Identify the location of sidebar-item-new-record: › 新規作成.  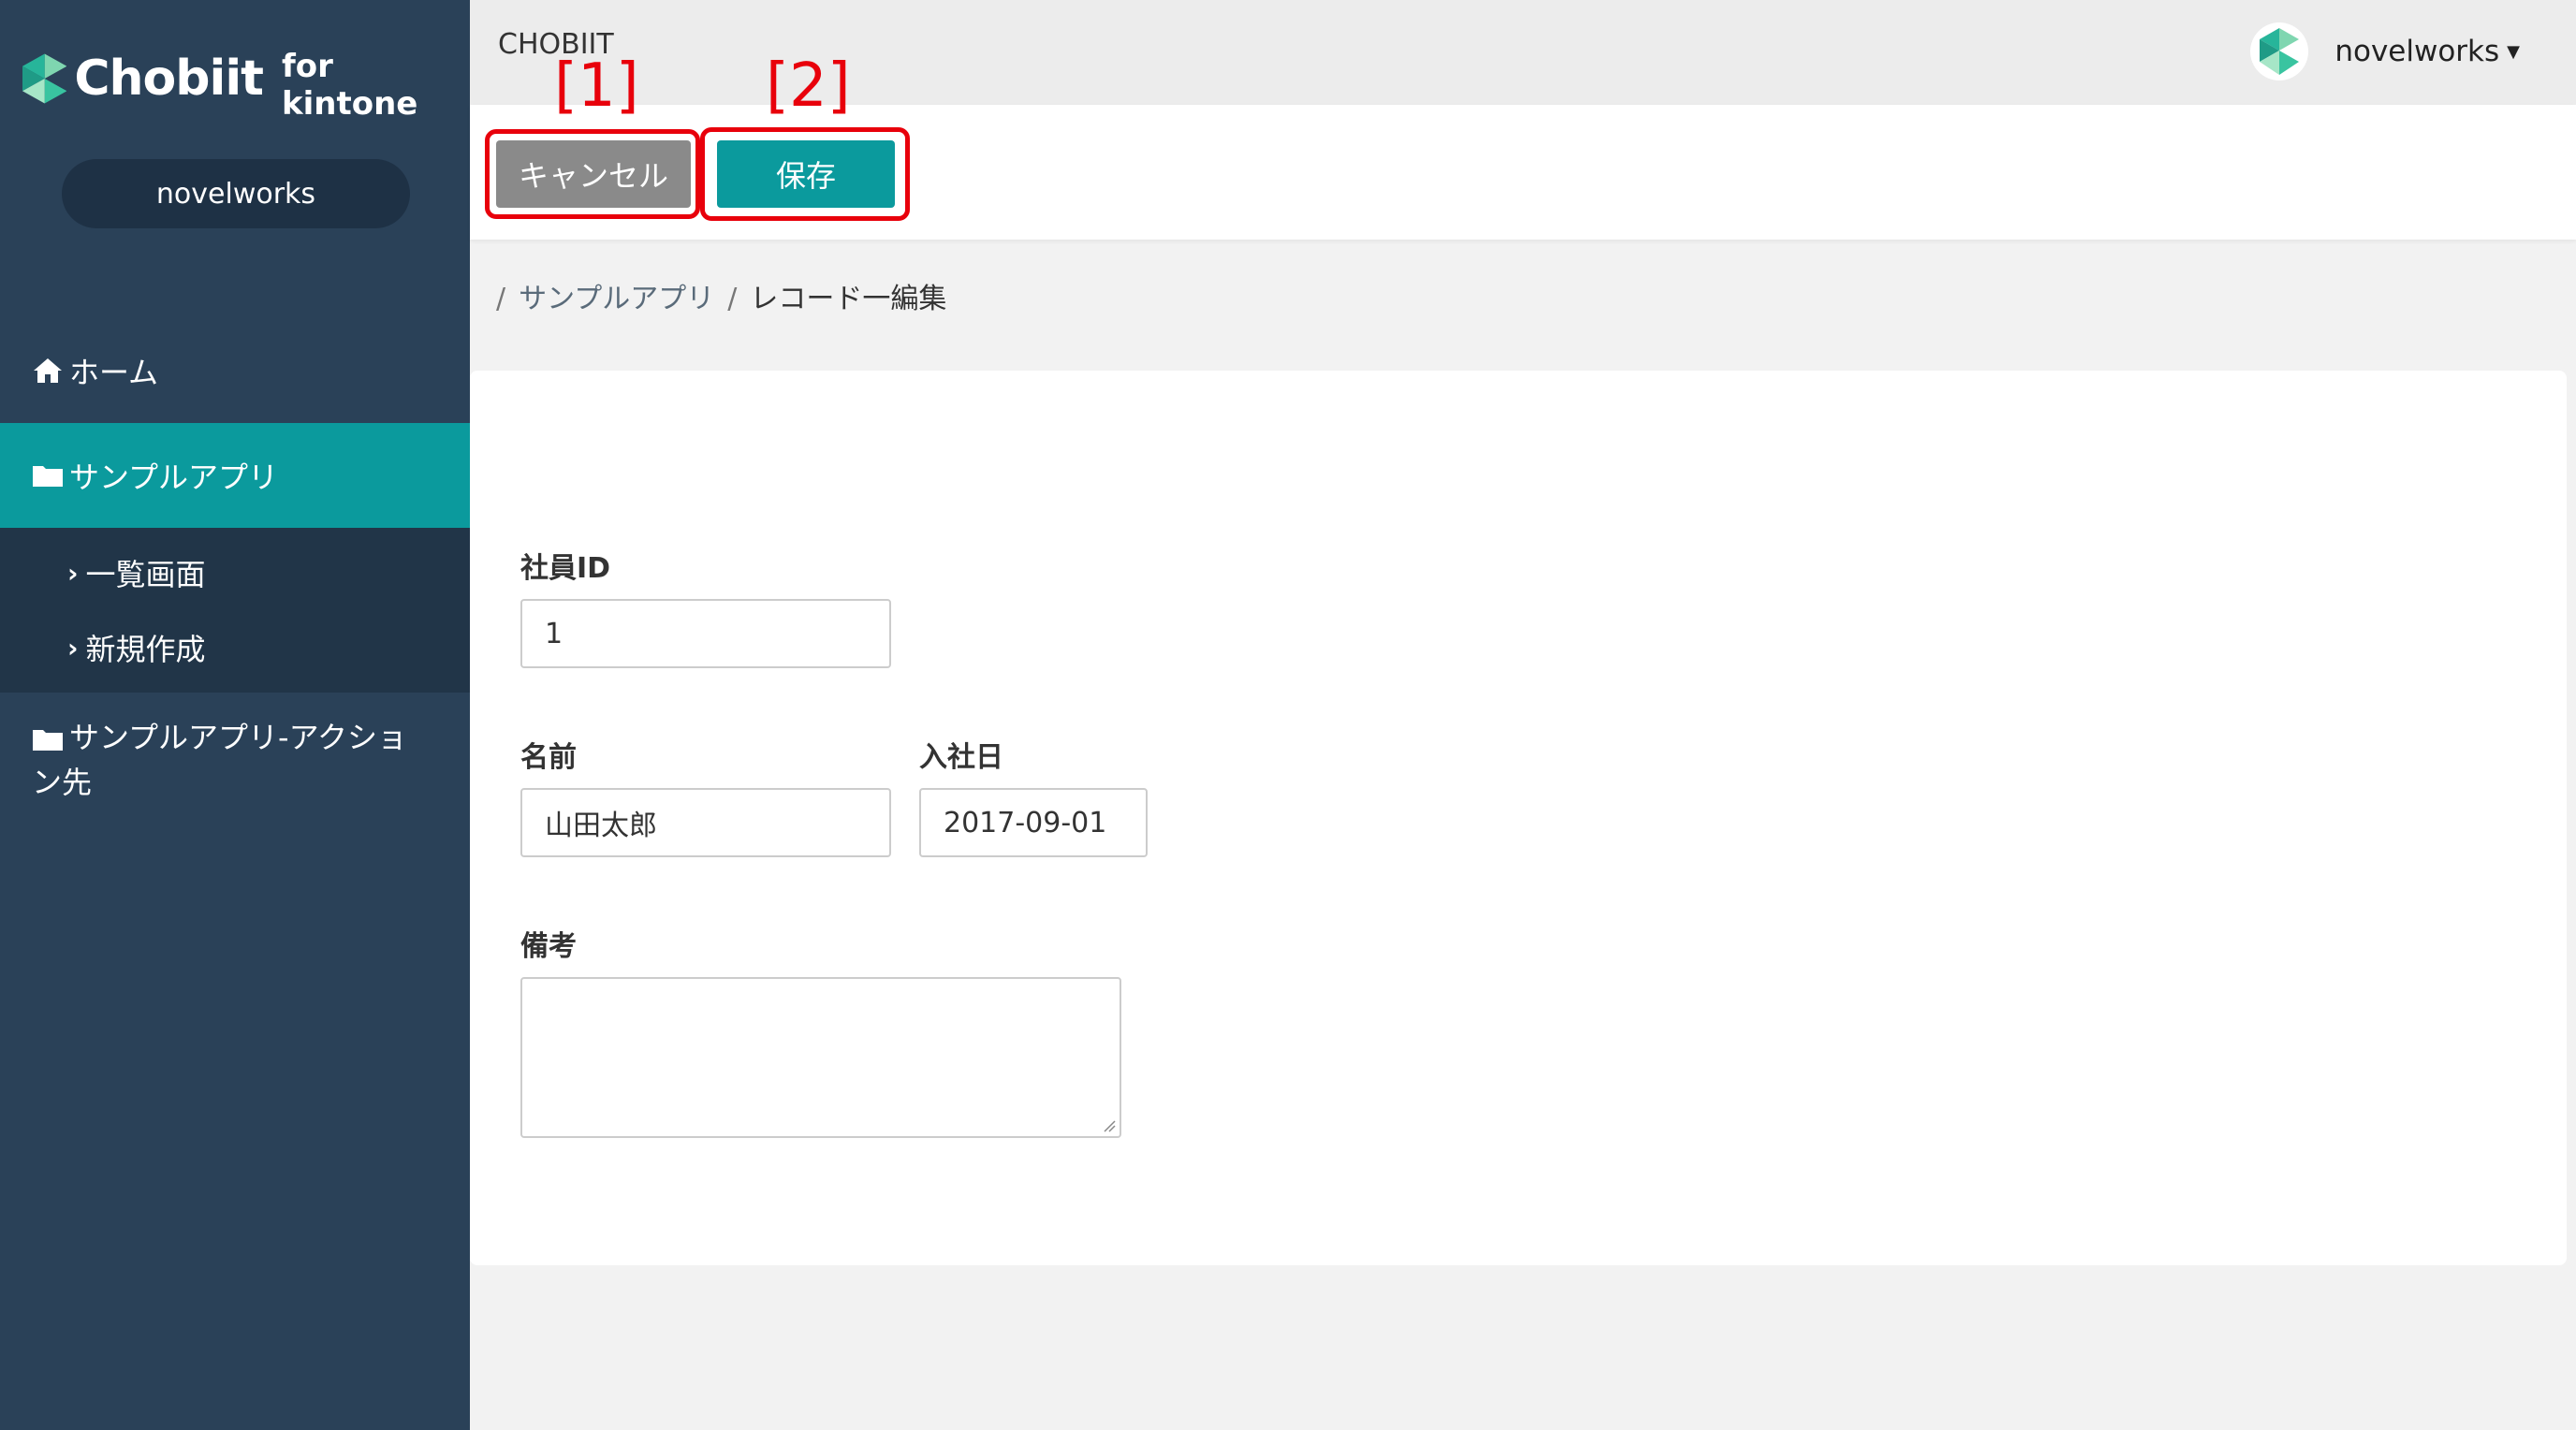
(235, 648).